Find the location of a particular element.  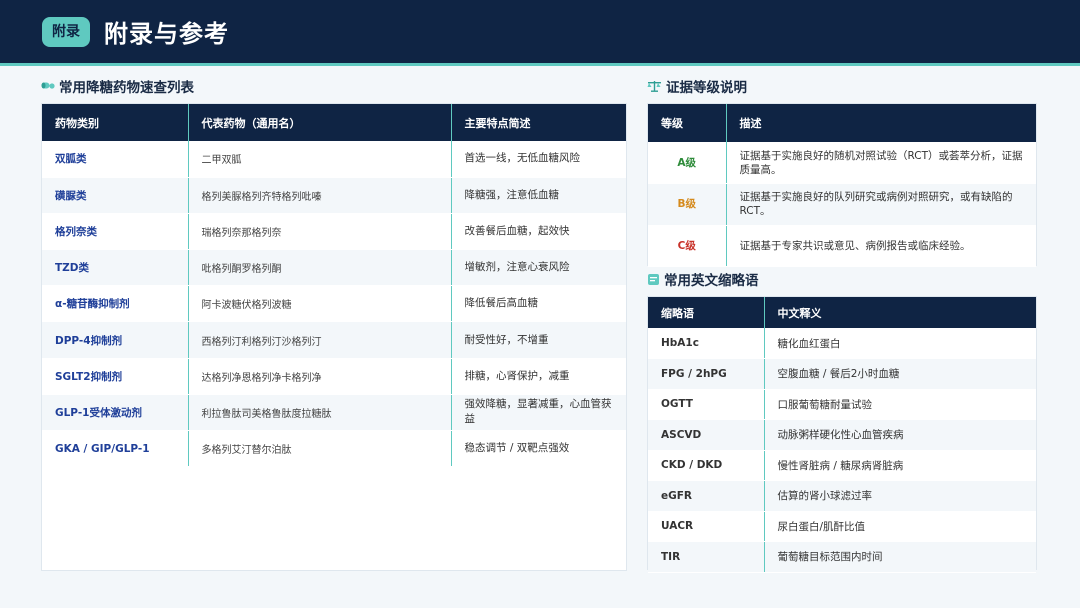

abbr-term-cell: HbA1c is located at coordinates (706, 343).